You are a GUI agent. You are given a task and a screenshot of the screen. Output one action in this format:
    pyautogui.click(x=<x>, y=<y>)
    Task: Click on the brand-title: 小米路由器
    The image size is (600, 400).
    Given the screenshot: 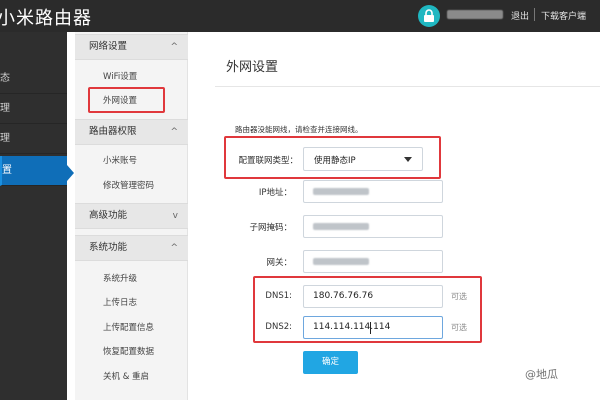 What is the action you would take?
    pyautogui.click(x=46, y=18)
    